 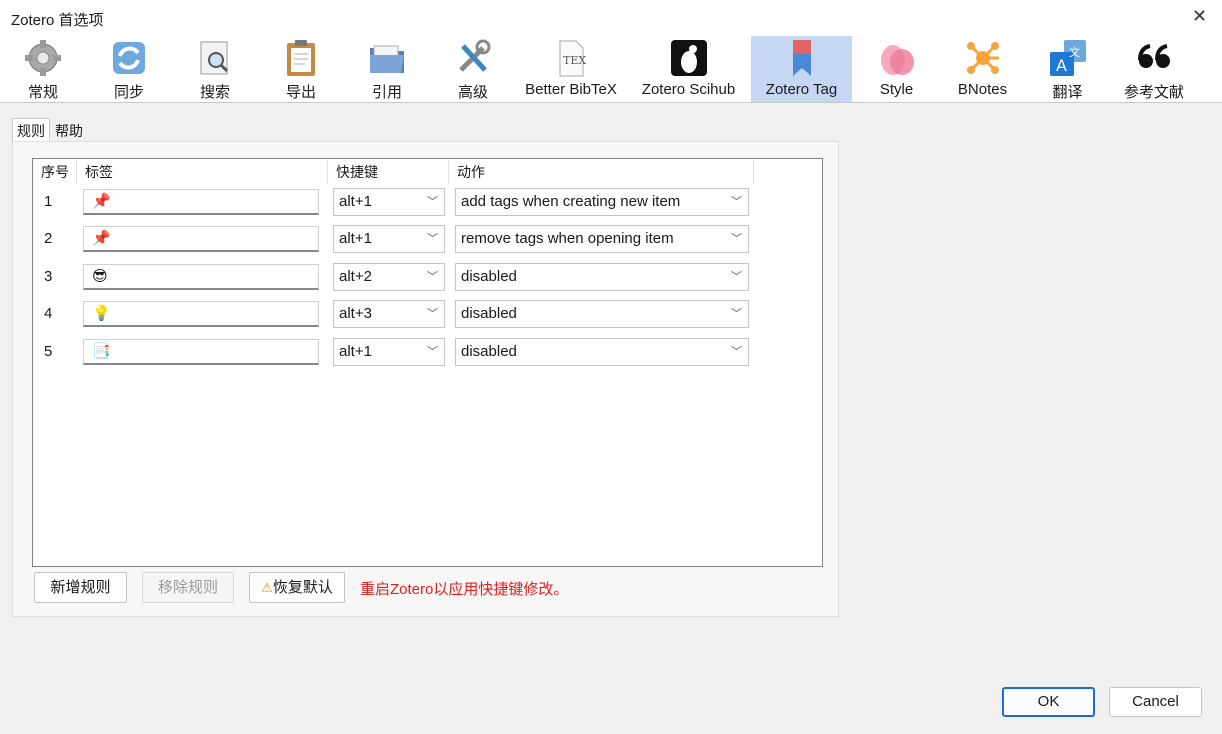 What do you see at coordinates (801, 58) in the screenshot?
I see `bookmark-icon` at bounding box center [801, 58].